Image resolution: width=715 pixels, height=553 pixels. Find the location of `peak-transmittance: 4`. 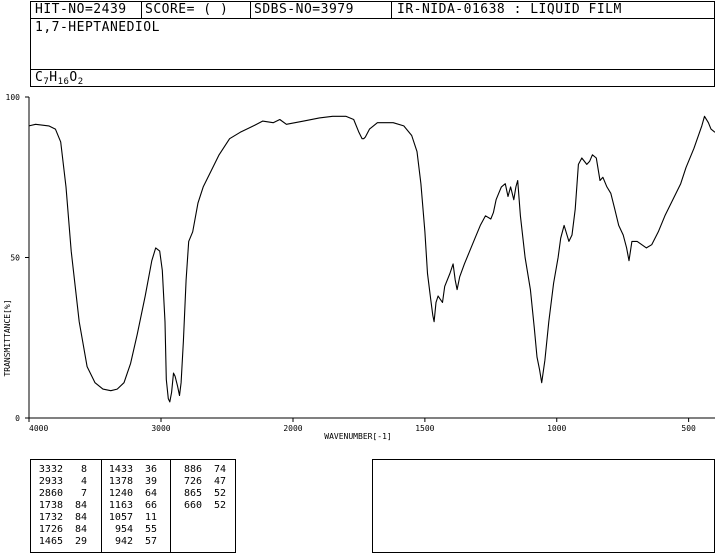

peak-transmittance: 4 is located at coordinates (83, 481).